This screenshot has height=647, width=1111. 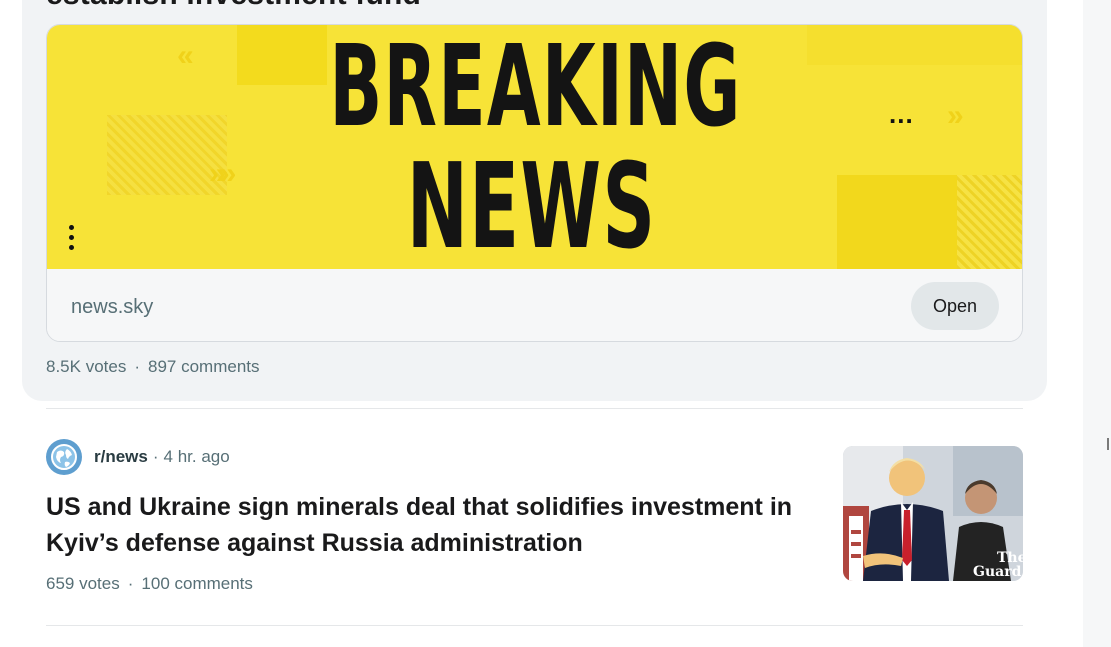 I want to click on link-bar: news.sky Open, so click(x=534, y=305).